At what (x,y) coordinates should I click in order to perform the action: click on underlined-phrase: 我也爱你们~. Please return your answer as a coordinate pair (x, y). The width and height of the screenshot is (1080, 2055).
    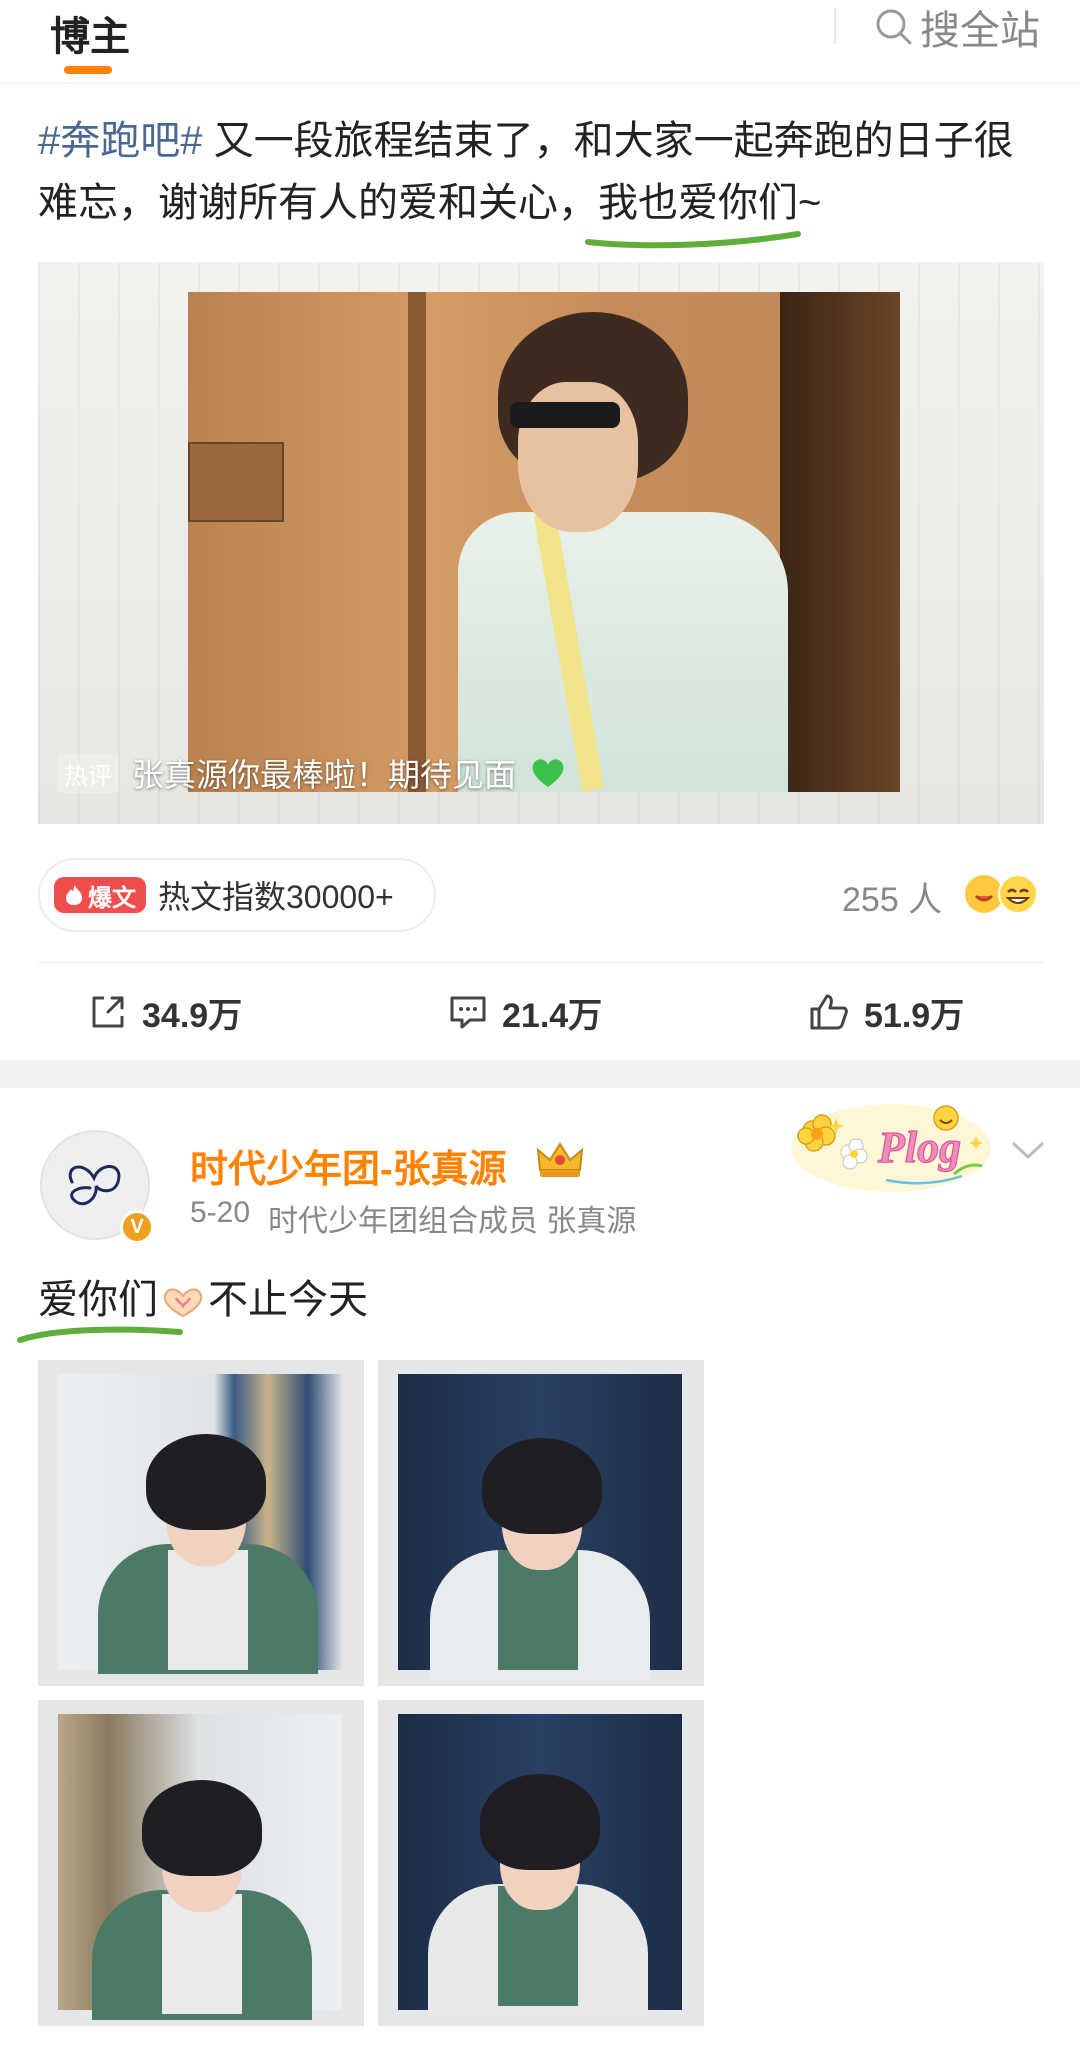
    Looking at the image, I should click on (703, 210).